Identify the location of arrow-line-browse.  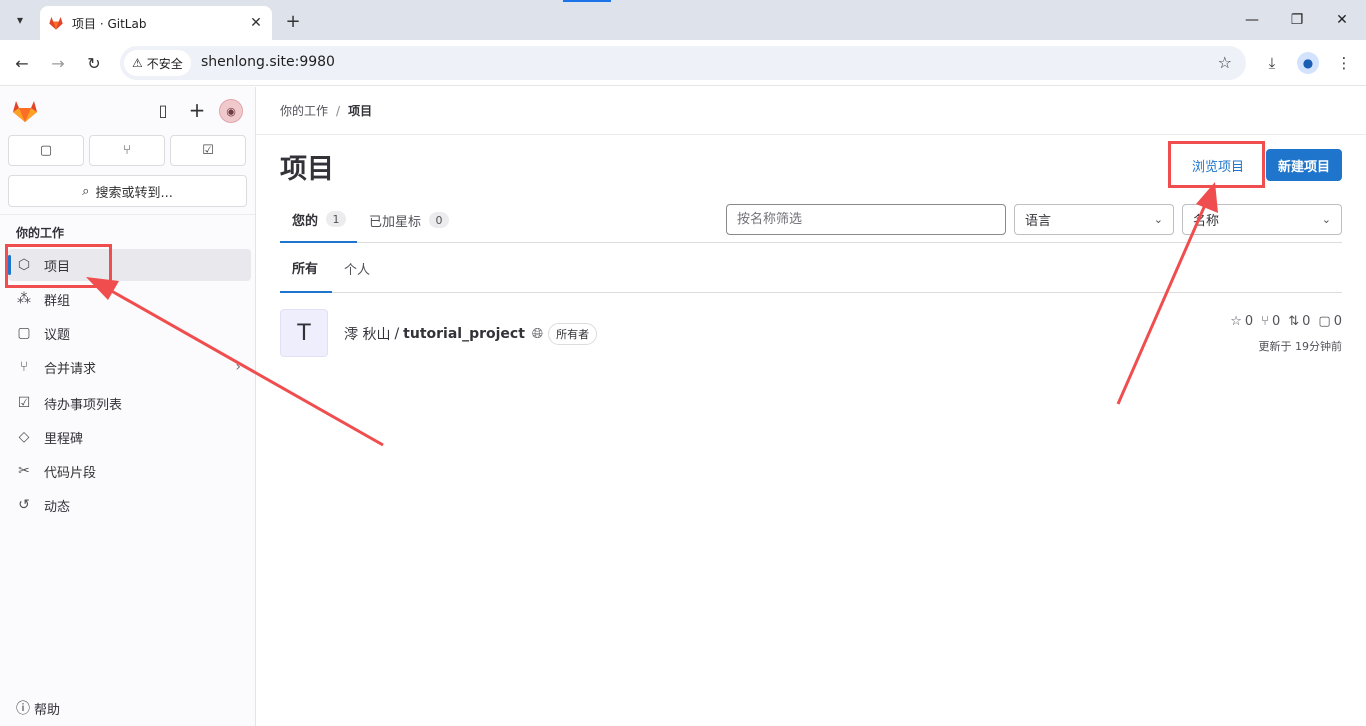
(1161, 304).